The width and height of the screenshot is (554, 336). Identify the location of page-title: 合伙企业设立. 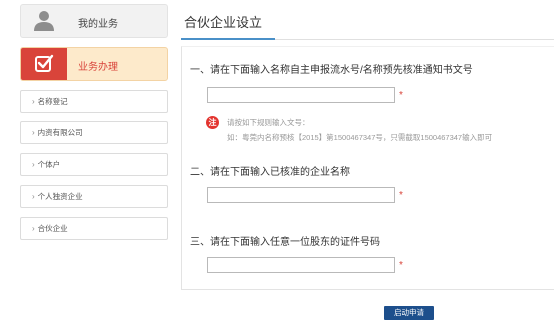
(223, 22).